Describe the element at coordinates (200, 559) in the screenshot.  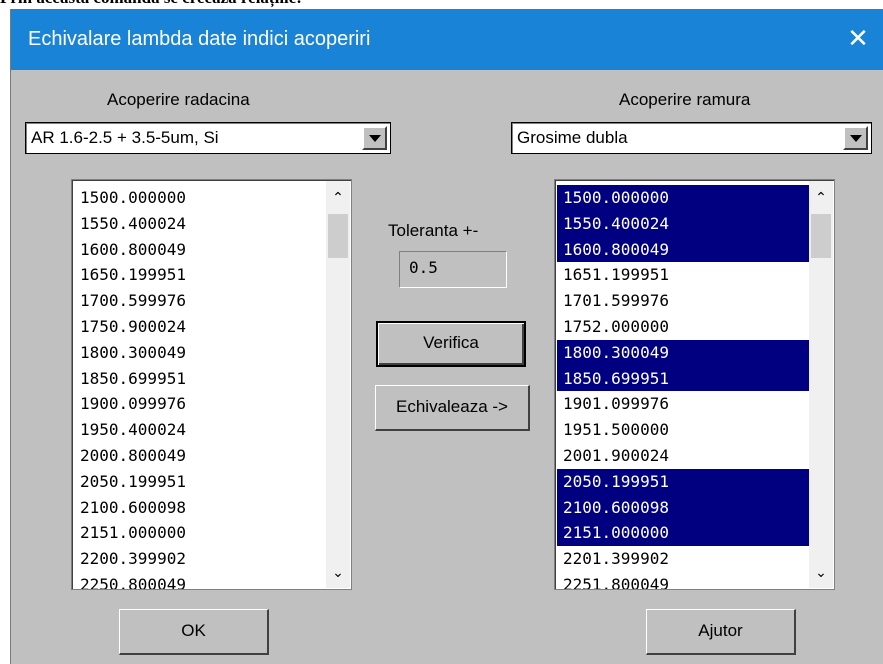
I see `list-item: 2200.399902` at that location.